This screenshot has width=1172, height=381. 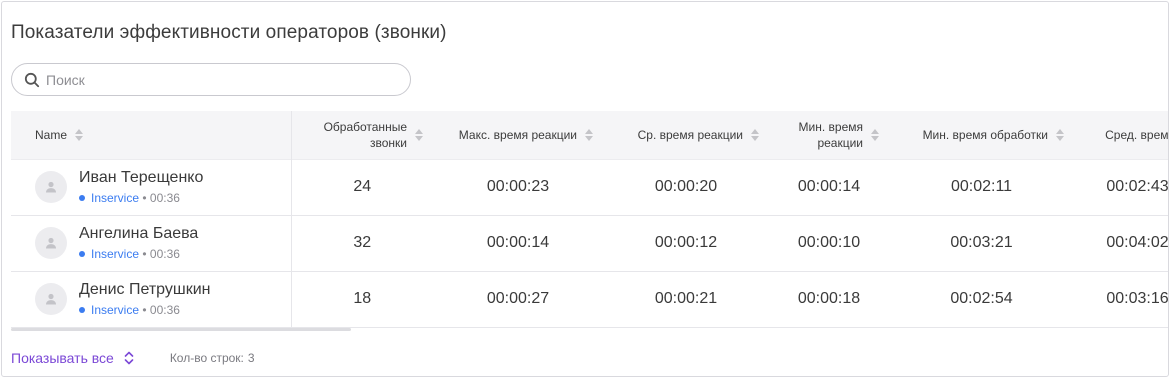 I want to click on column-header-handled-calls: Обработанные звонки, so click(x=362, y=135).